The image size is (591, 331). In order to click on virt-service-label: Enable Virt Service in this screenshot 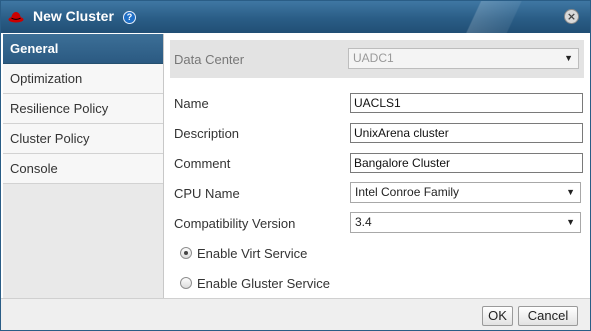, I will do `click(252, 253)`.